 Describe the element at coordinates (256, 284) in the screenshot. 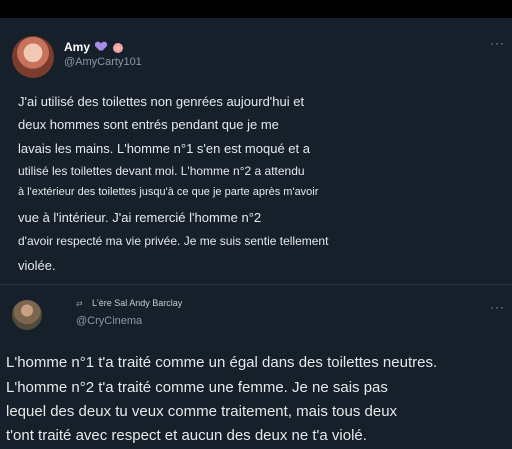

I see `divider` at that location.